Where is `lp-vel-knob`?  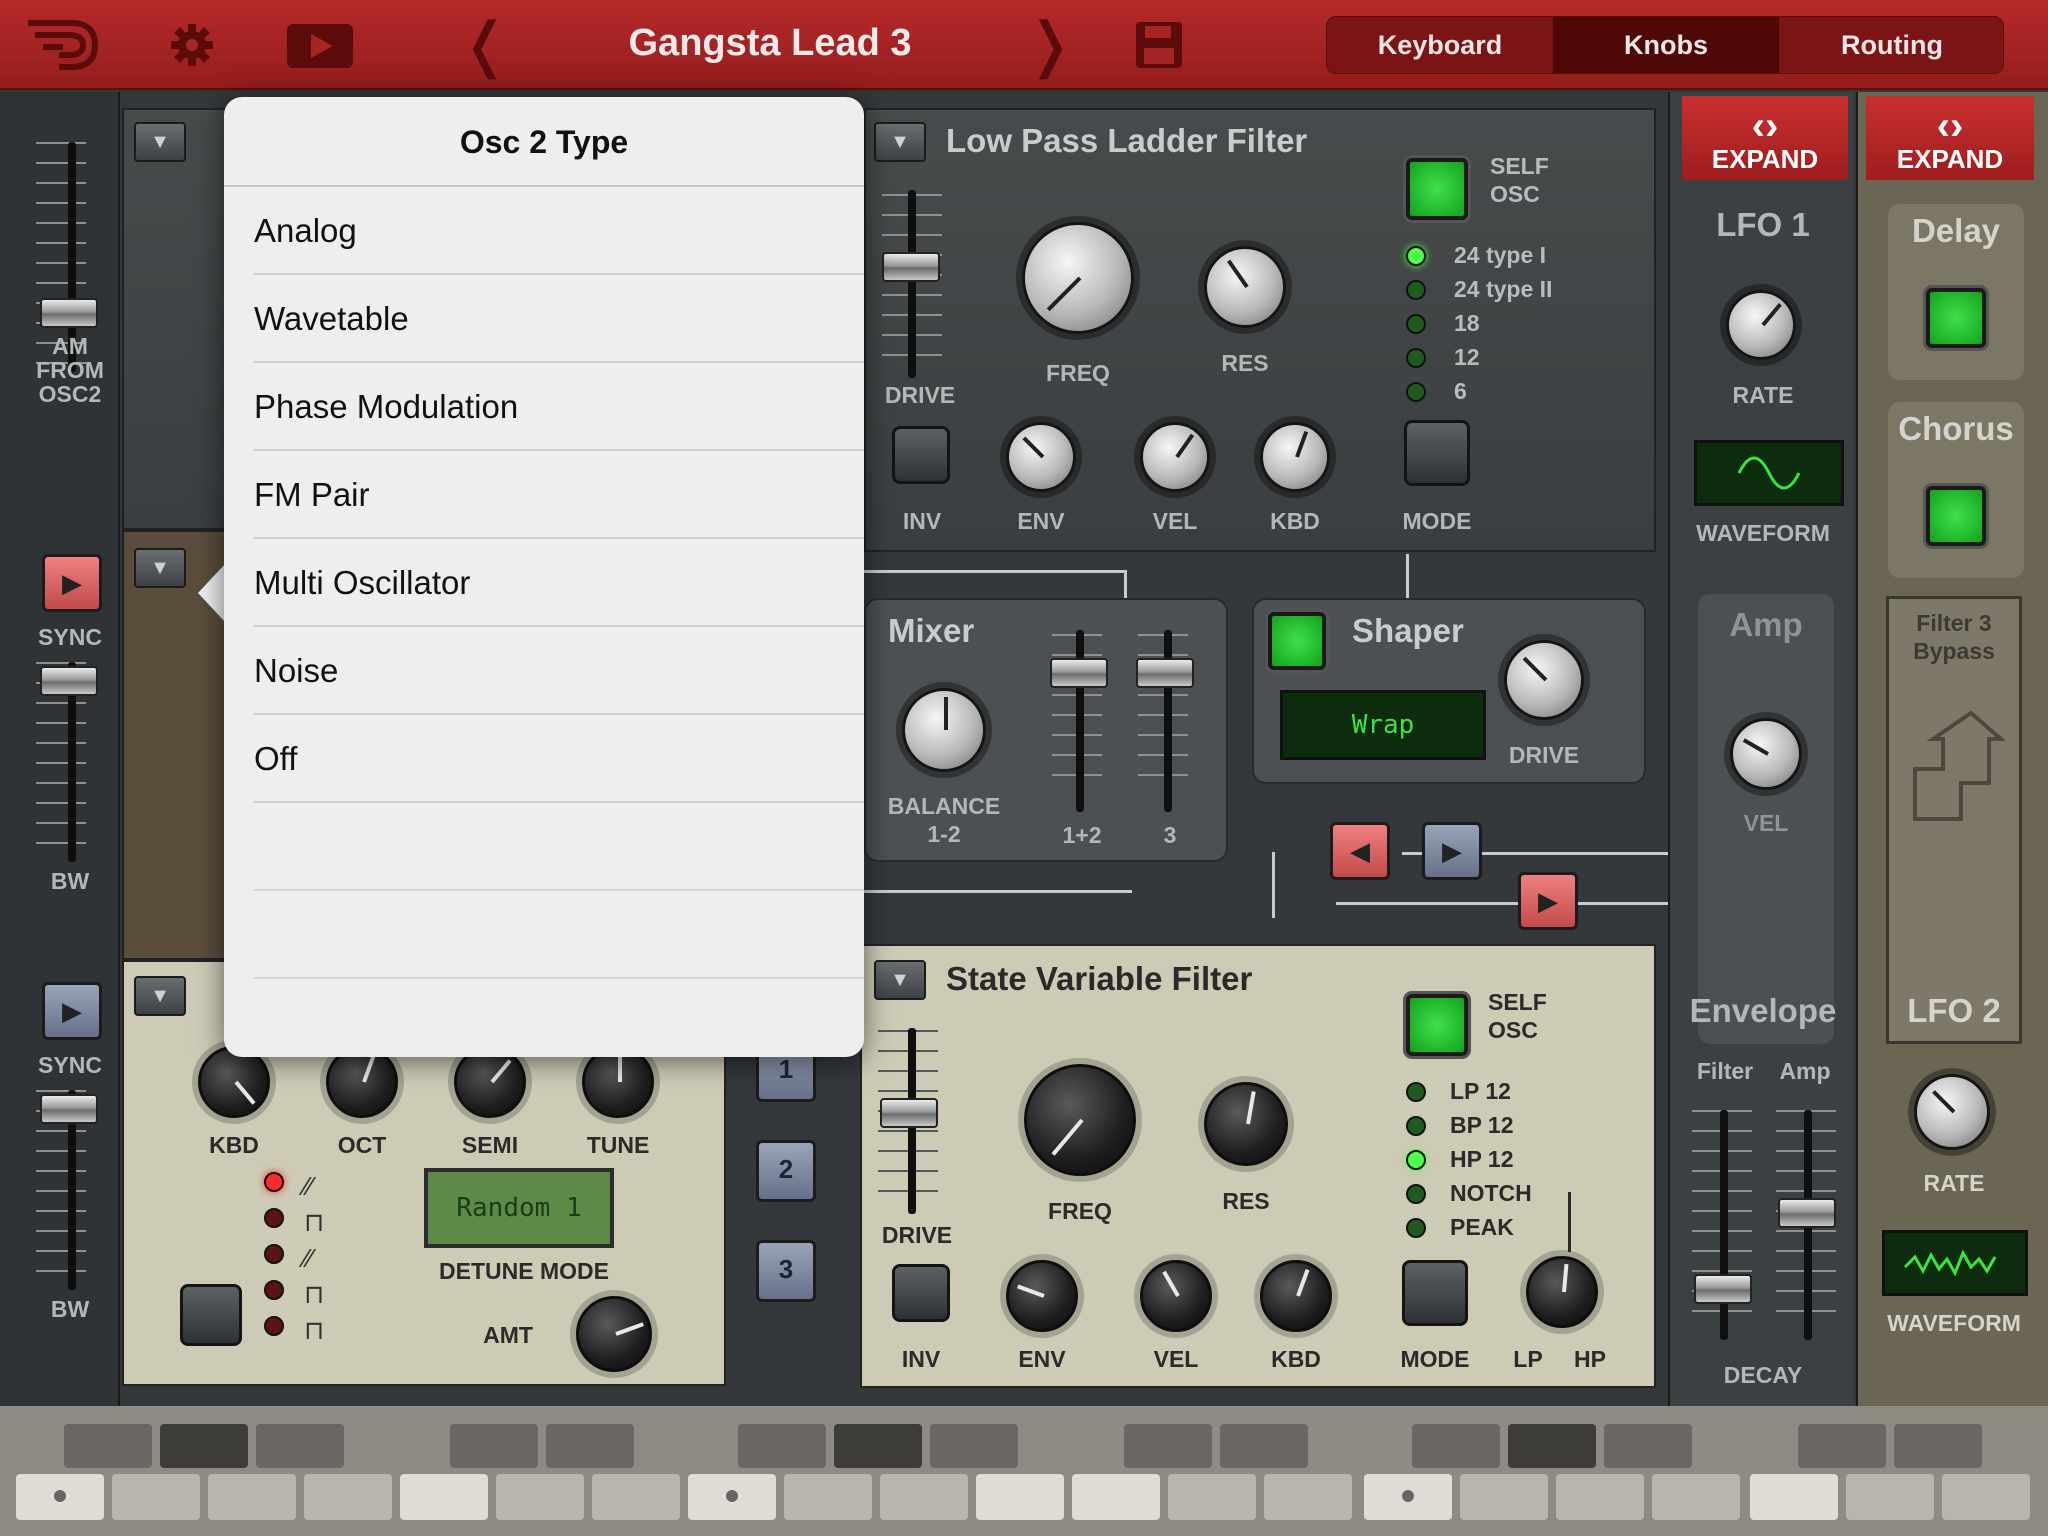
lp-vel-knob is located at coordinates (1175, 457).